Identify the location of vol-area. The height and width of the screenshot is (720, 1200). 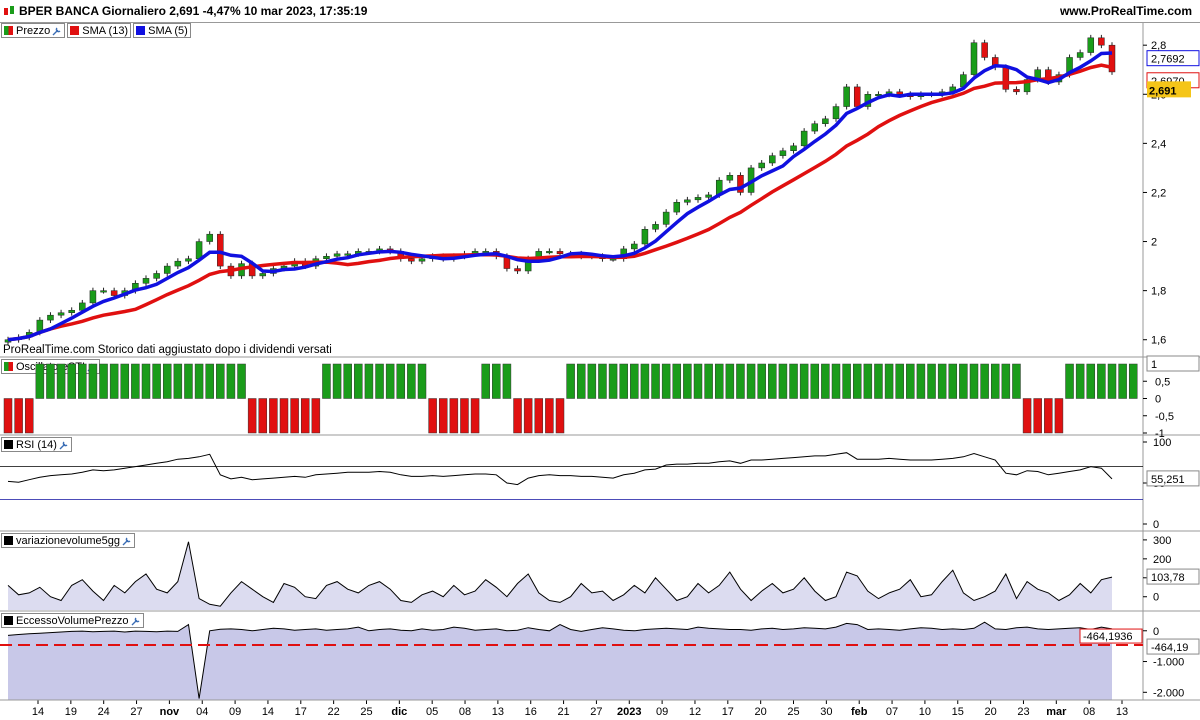
(560, 575).